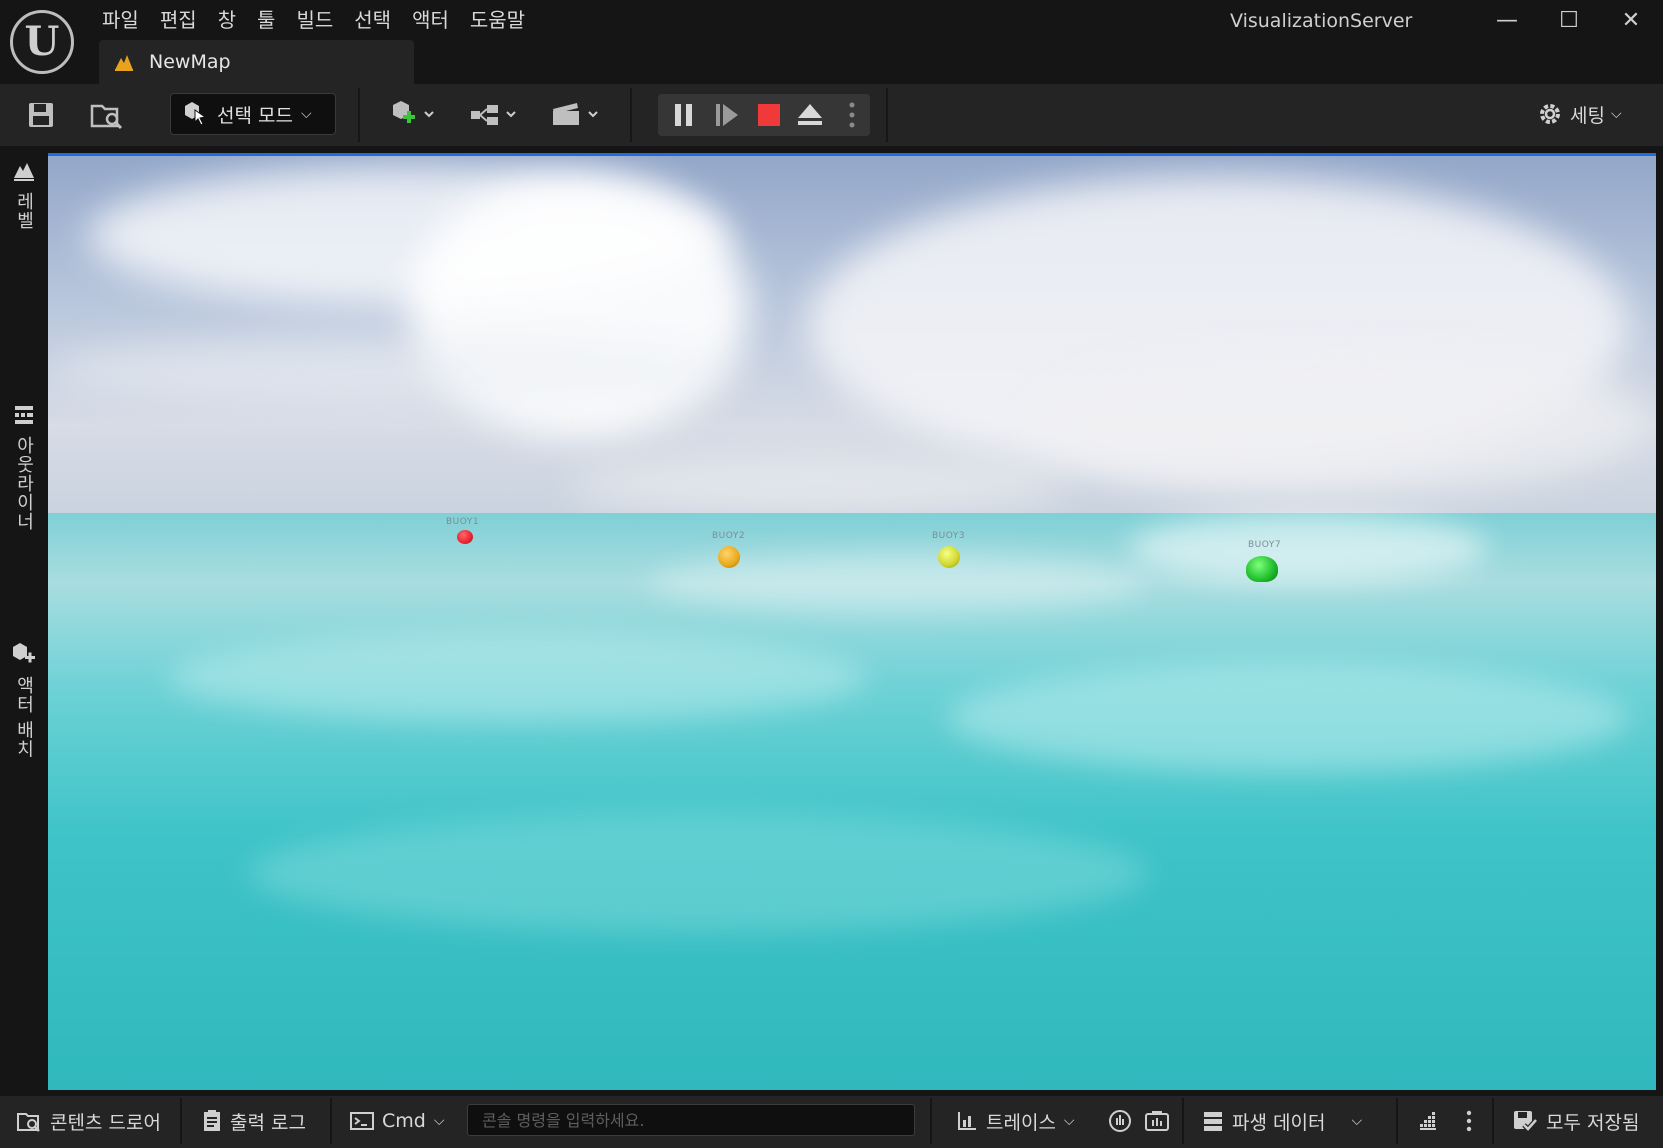 The height and width of the screenshot is (1148, 1663). I want to click on browse-folder-icon, so click(107, 115).